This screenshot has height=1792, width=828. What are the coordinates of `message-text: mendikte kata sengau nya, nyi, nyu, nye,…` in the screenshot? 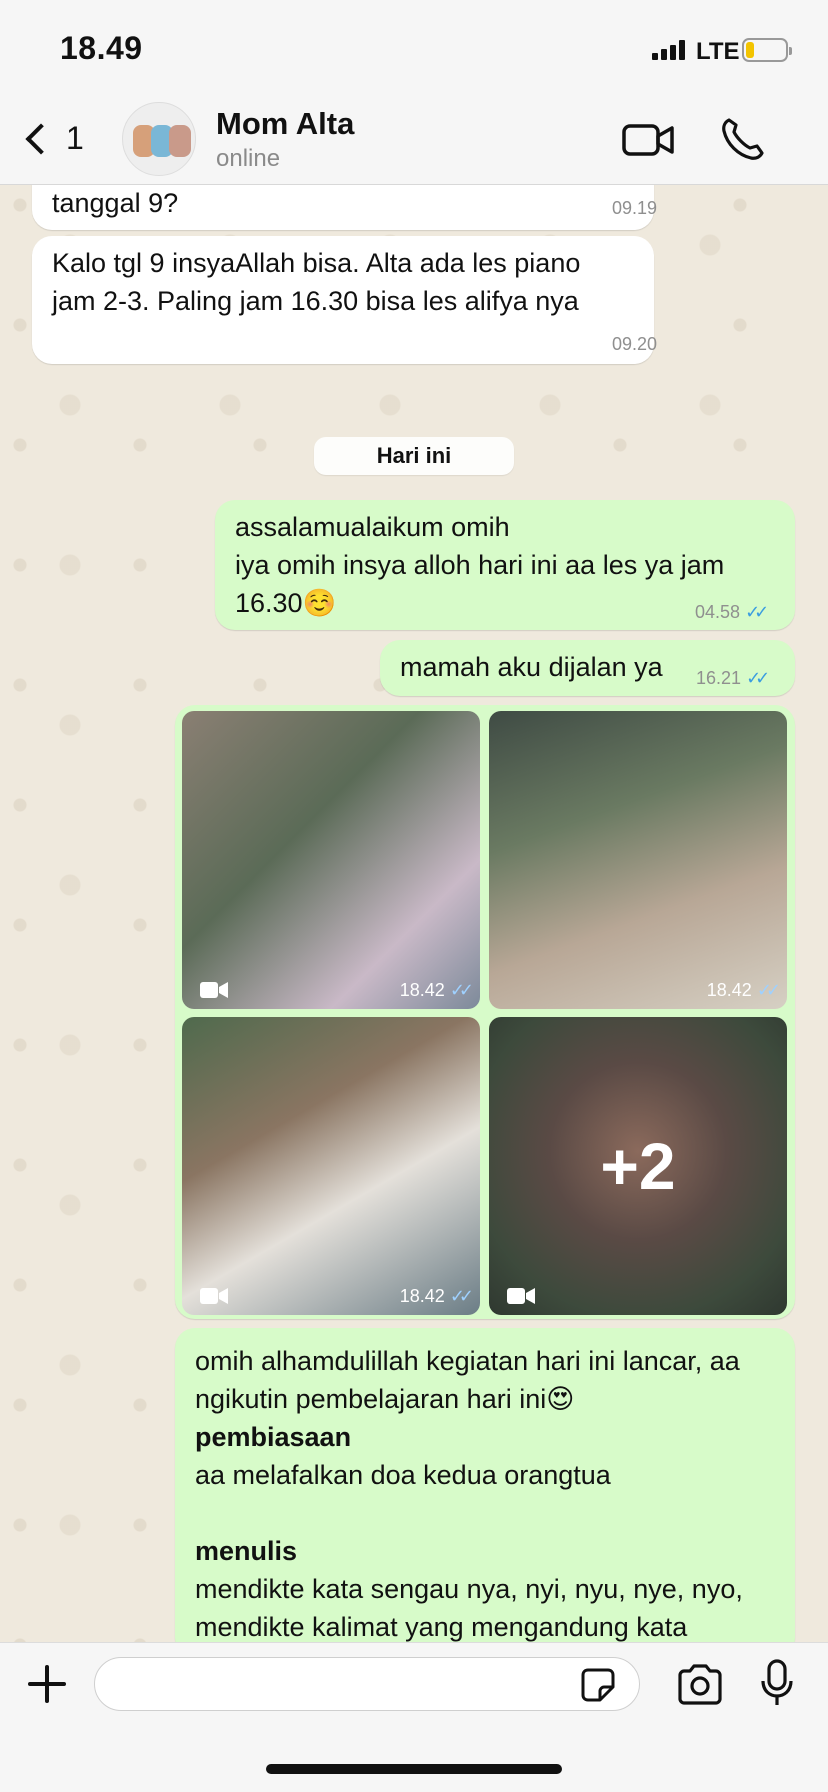 It's located at (469, 1608).